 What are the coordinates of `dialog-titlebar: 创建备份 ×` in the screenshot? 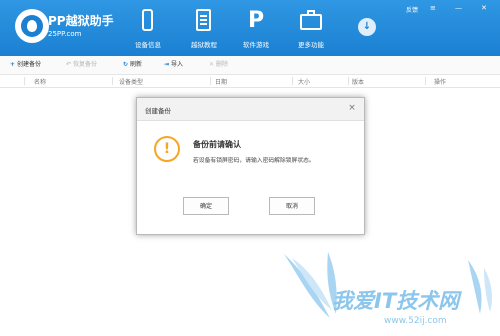 It's located at (250, 109).